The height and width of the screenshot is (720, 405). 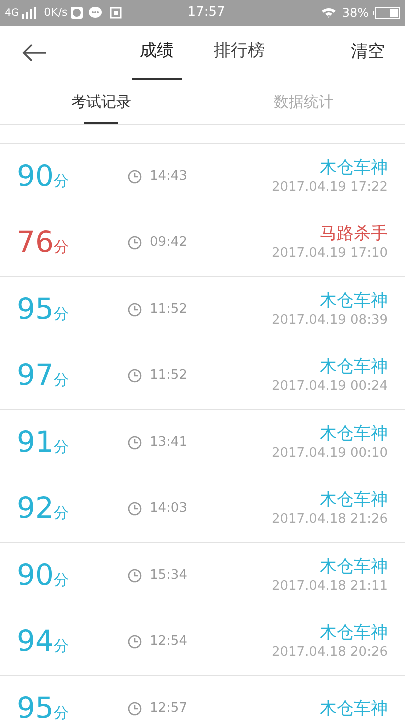 I want to click on signal-icon, so click(x=29, y=13).